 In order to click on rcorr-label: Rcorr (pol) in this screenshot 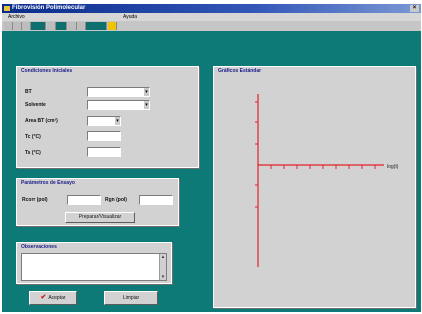, I will do `click(35, 200)`.